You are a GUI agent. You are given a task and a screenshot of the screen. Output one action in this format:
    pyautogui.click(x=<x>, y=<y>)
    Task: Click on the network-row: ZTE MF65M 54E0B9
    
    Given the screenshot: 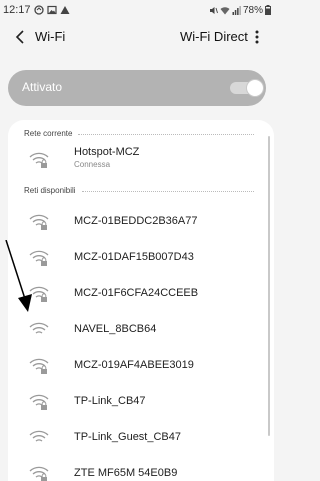 What is the action you would take?
    pyautogui.click(x=141, y=468)
    